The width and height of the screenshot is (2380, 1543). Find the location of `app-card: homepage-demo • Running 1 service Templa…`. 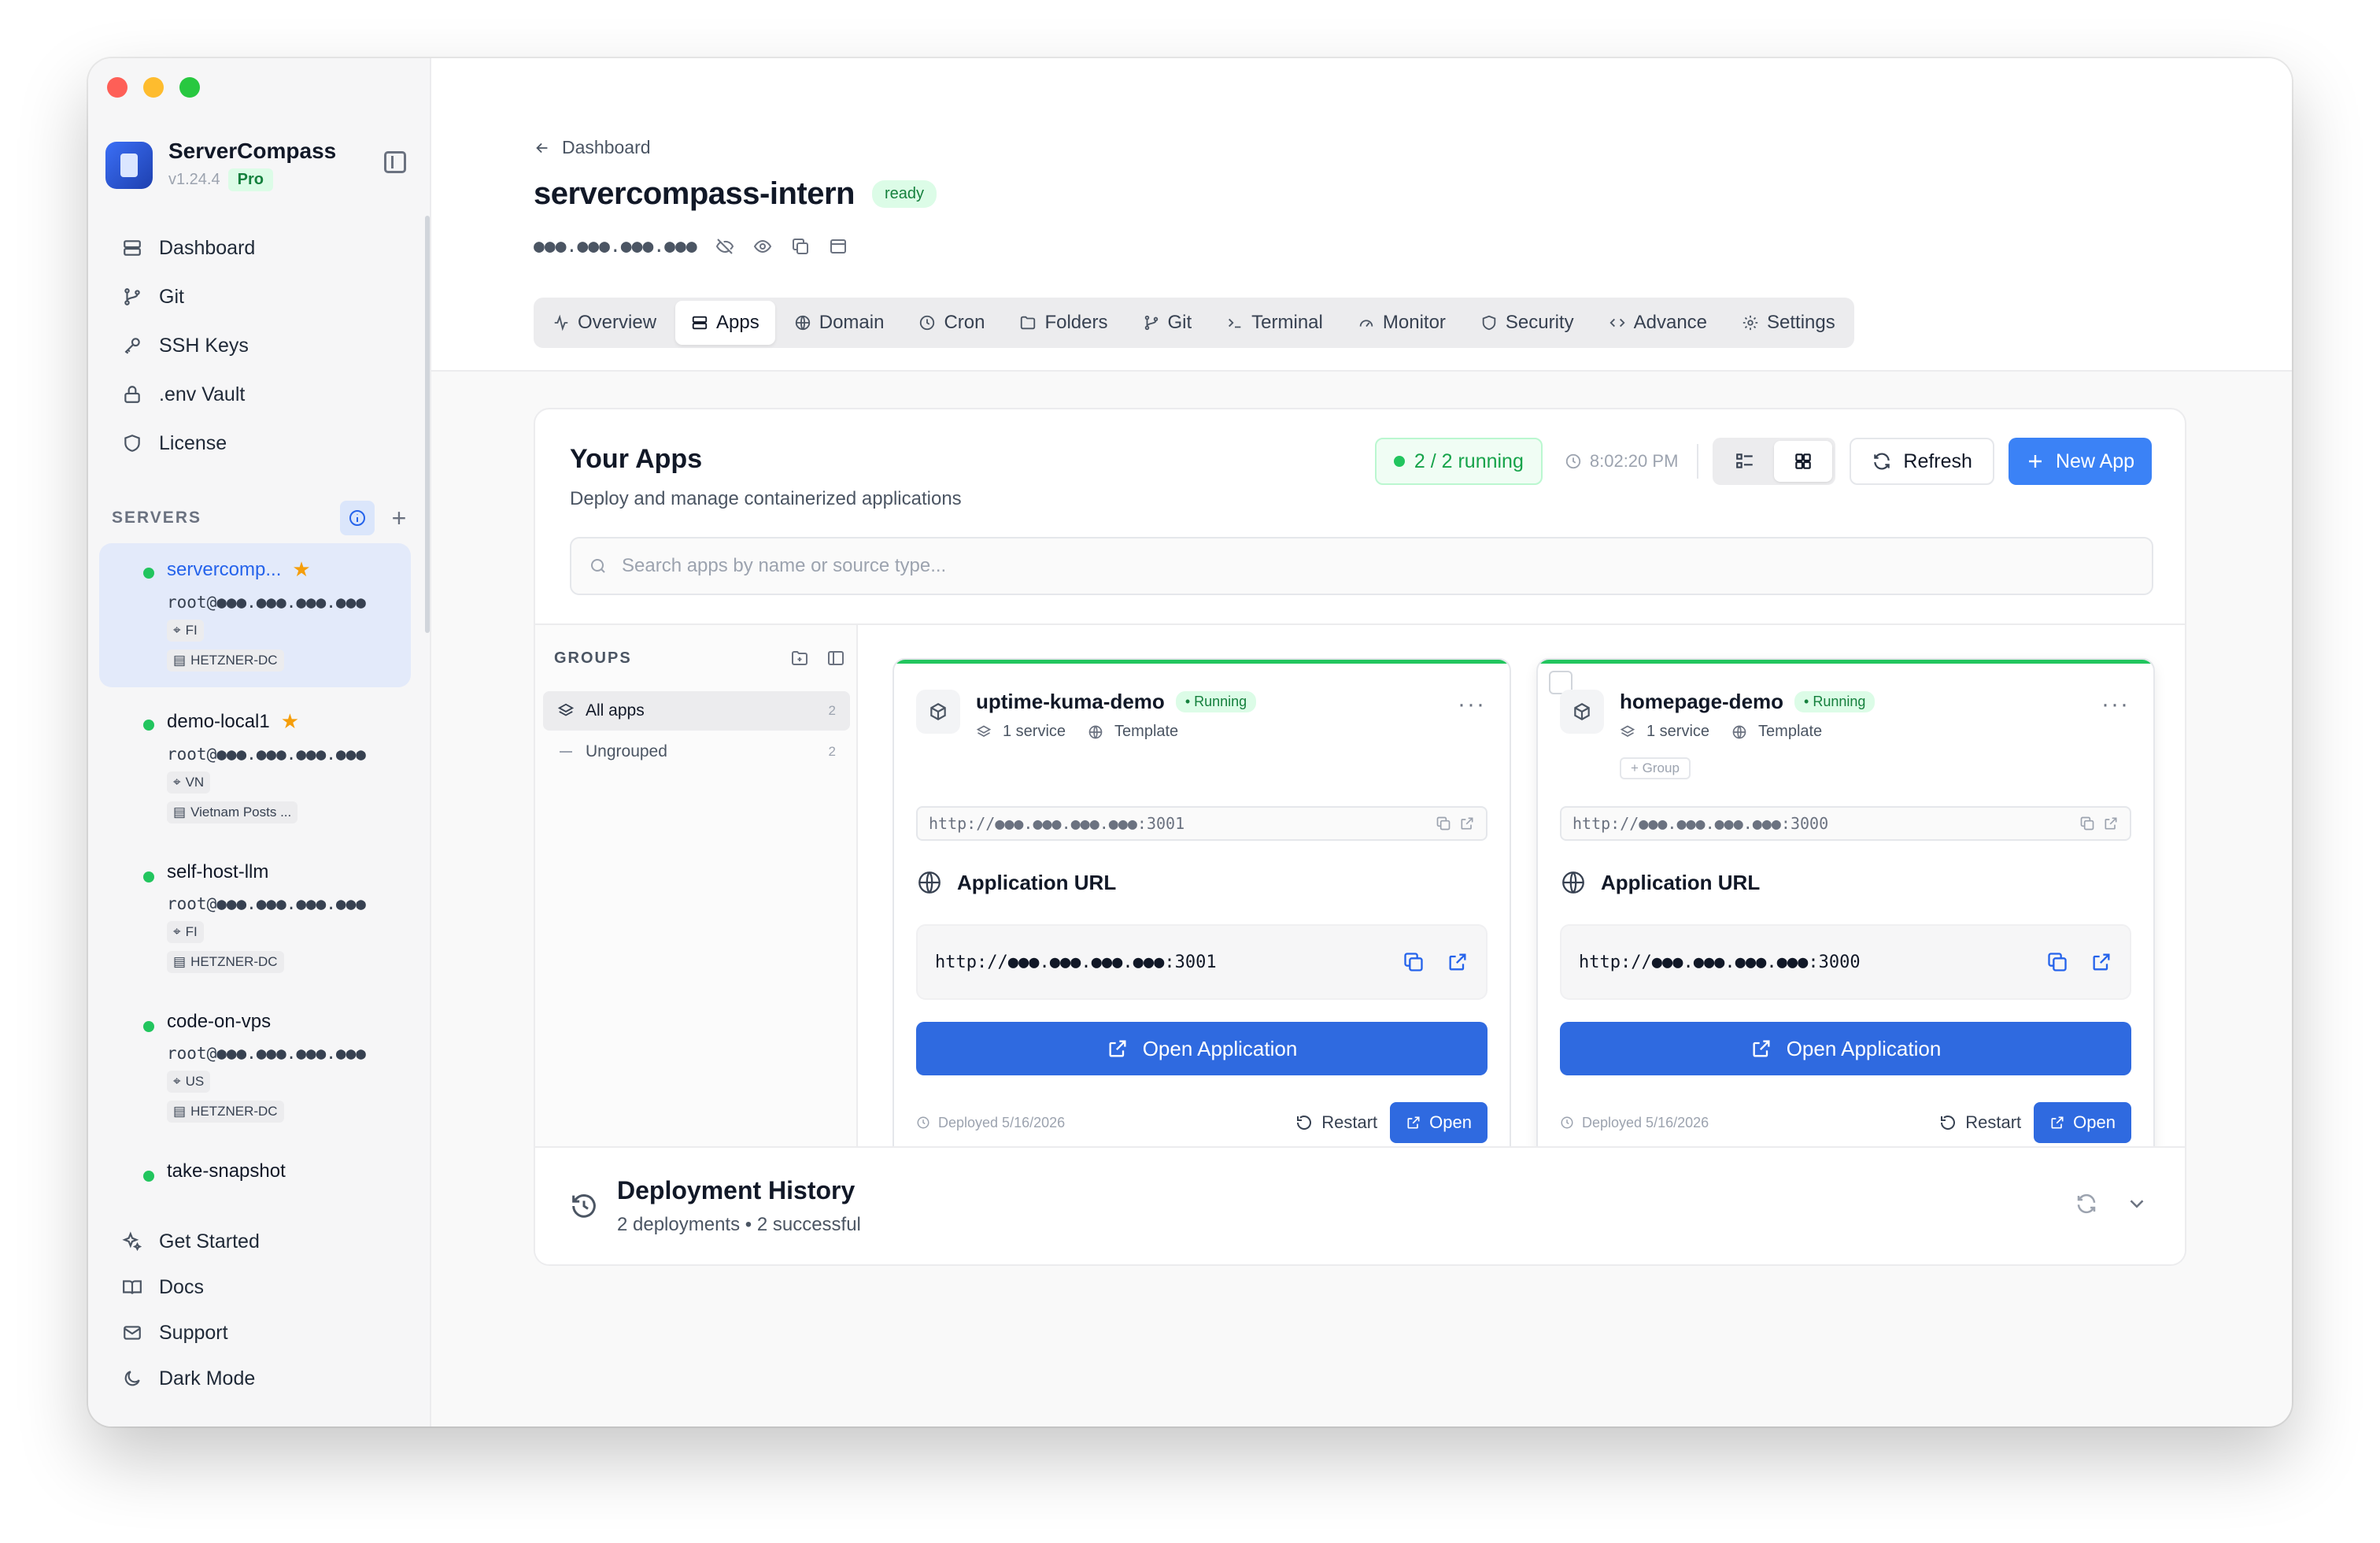

app-card: homepage-demo • Running 1 service Templa… is located at coordinates (1845, 913).